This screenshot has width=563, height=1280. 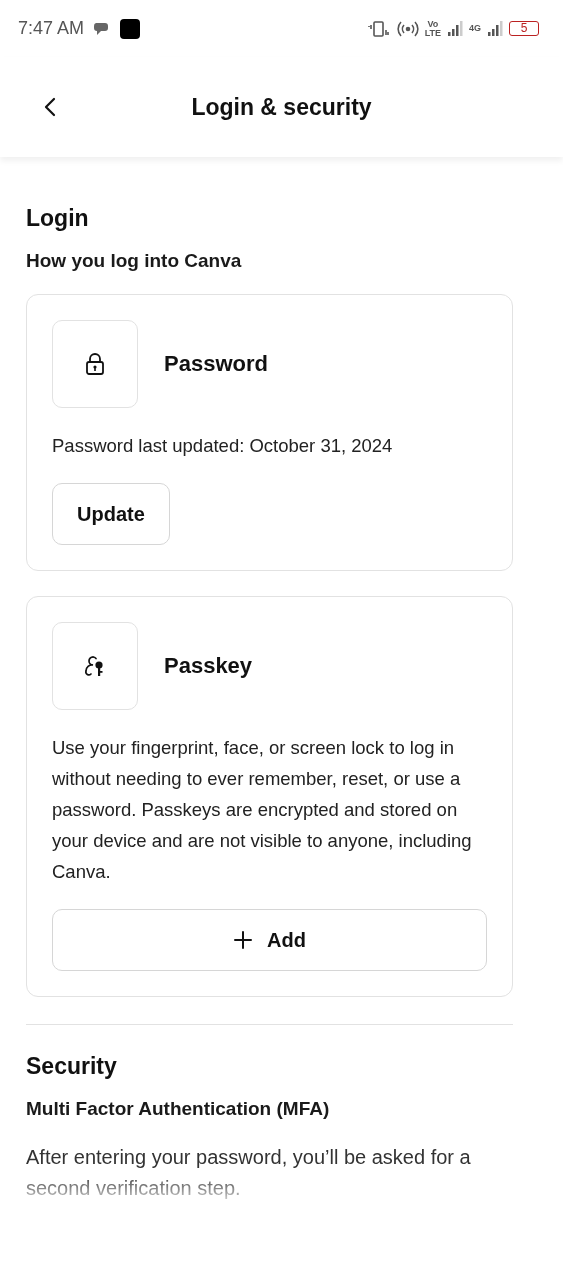 I want to click on battery-icon: 5, so click(x=524, y=28).